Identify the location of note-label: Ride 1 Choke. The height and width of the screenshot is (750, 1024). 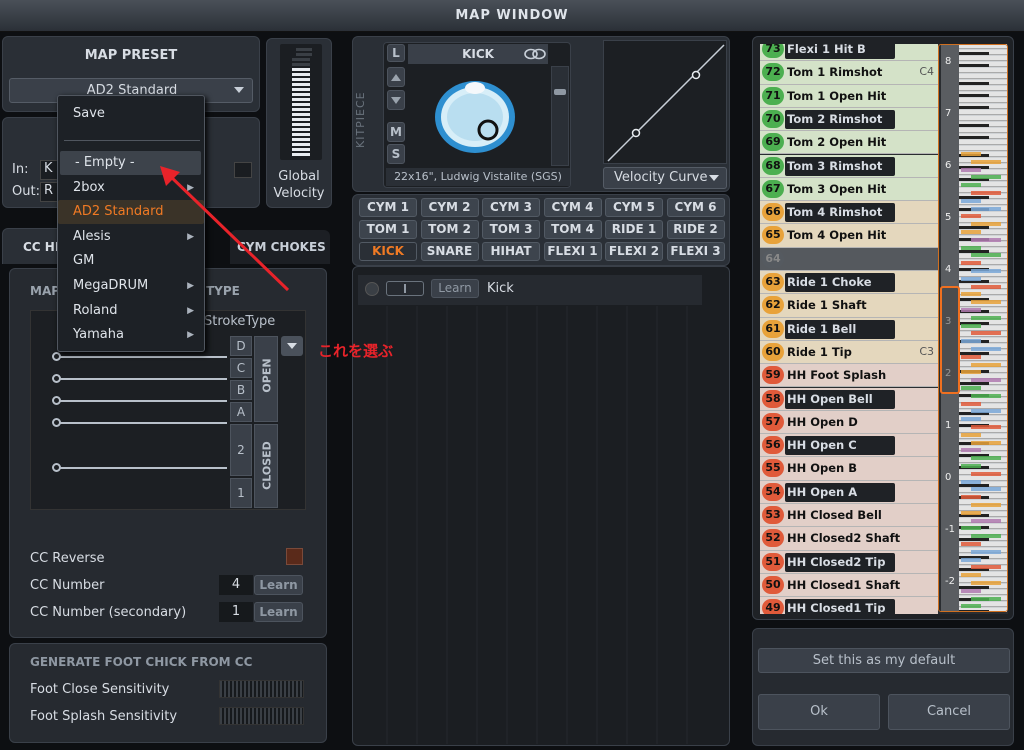
(840, 282).